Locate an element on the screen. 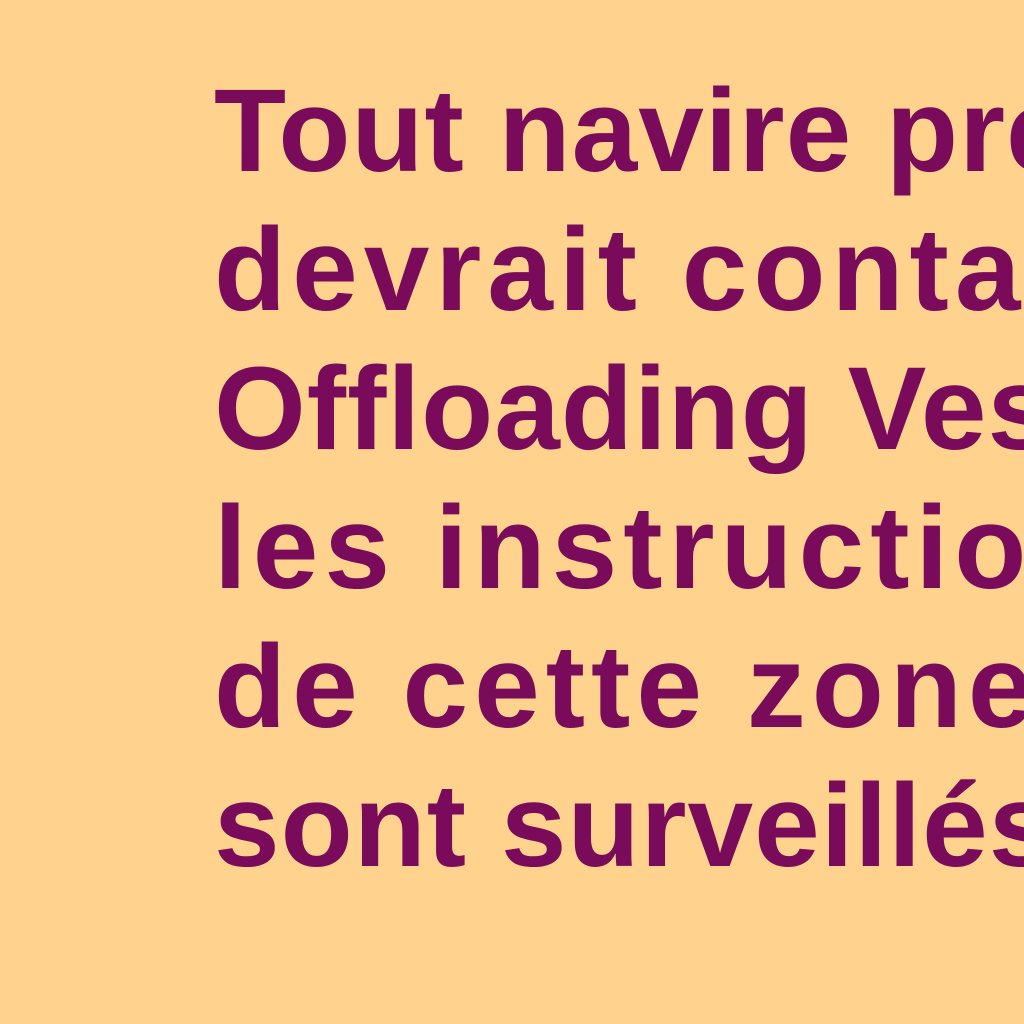 The width and height of the screenshot is (1024, 1024). note-line-3: Offloading Vess is located at coordinates (619, 409).